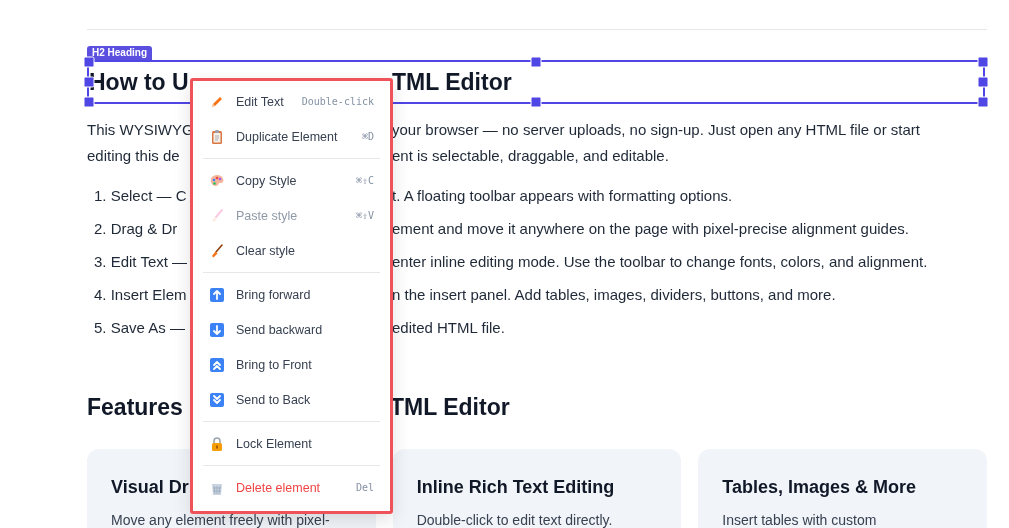 The height and width of the screenshot is (528, 1009). I want to click on body-text: n the insert panel. Add tables, images, dividers, buttons, and more., so click(614, 295).